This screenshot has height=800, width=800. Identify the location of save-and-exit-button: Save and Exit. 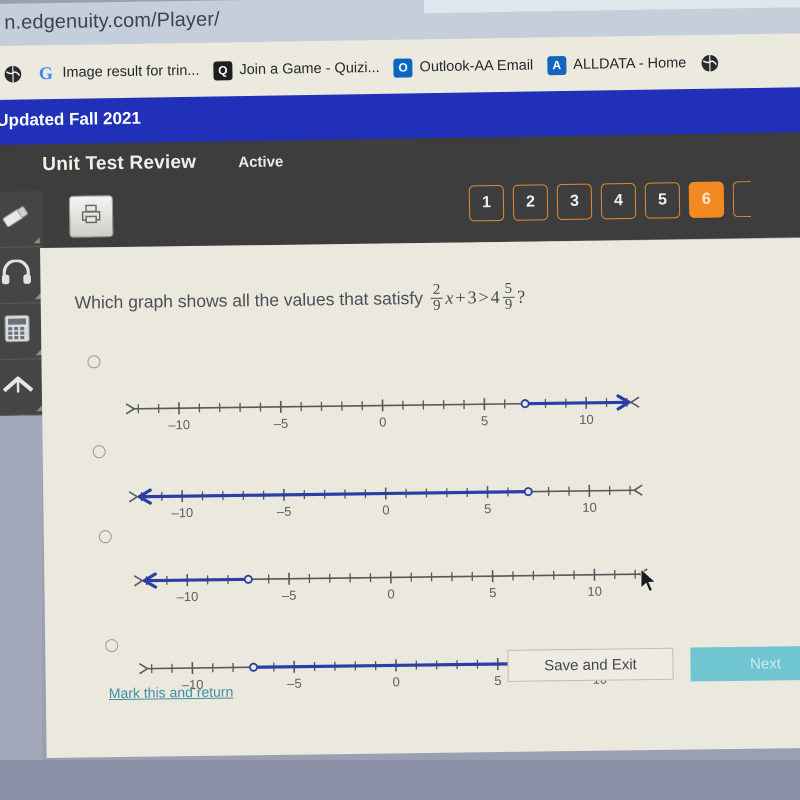
(590, 664).